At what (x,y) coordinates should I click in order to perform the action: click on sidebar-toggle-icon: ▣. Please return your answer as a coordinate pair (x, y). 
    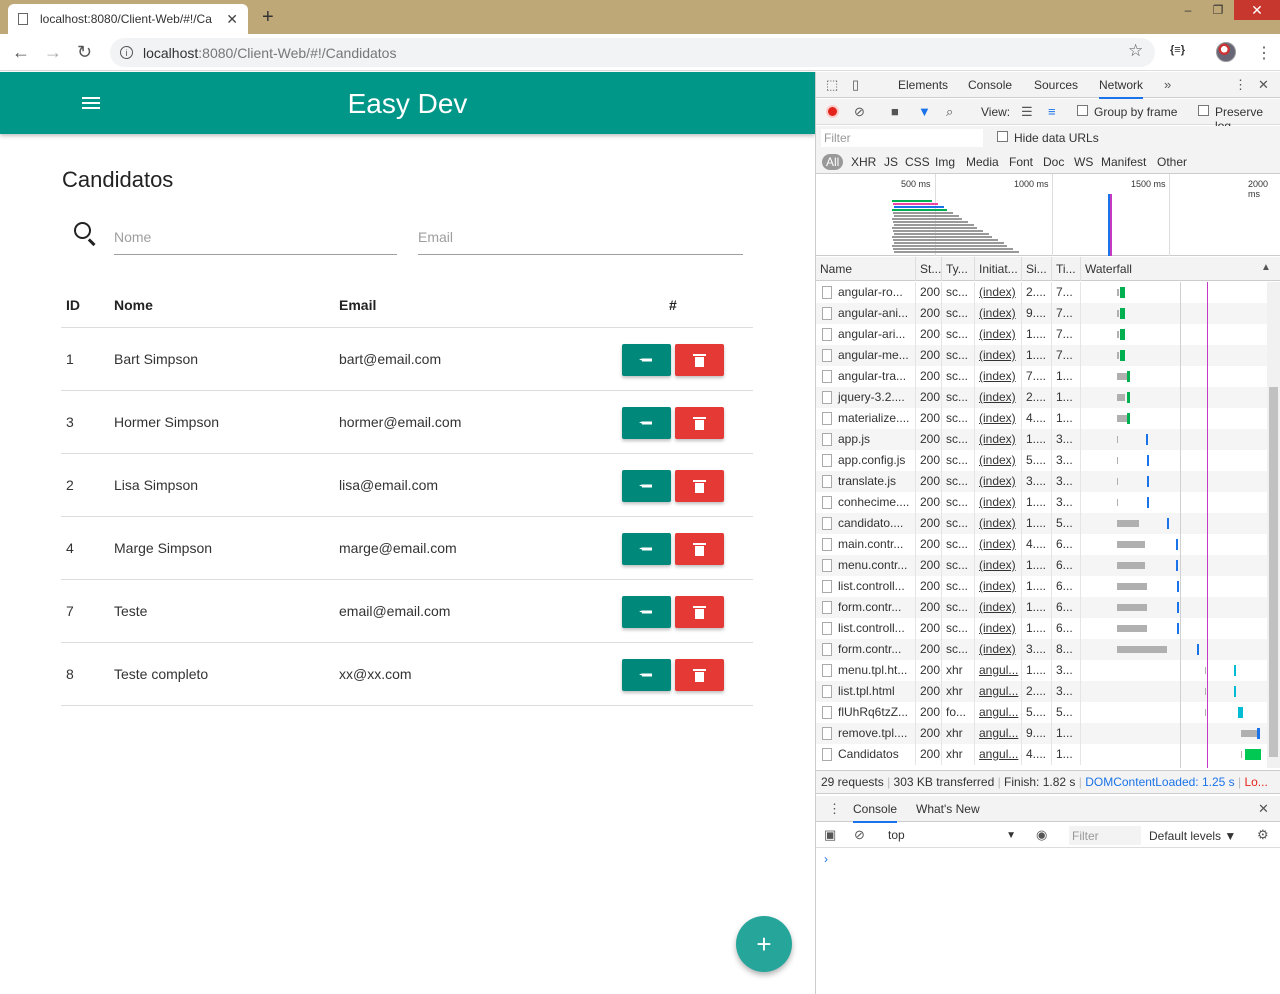
    Looking at the image, I should click on (830, 835).